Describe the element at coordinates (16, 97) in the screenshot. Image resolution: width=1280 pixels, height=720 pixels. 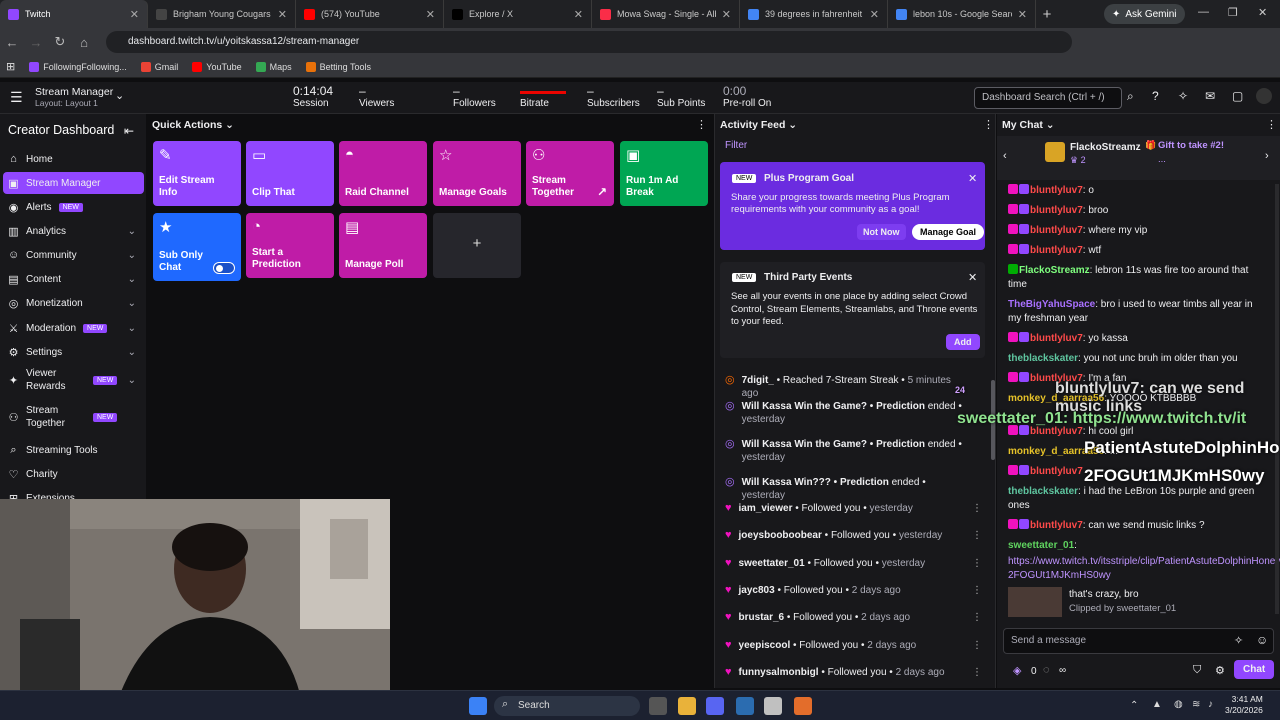
I see `hamburger-menu-icon: ☰` at that location.